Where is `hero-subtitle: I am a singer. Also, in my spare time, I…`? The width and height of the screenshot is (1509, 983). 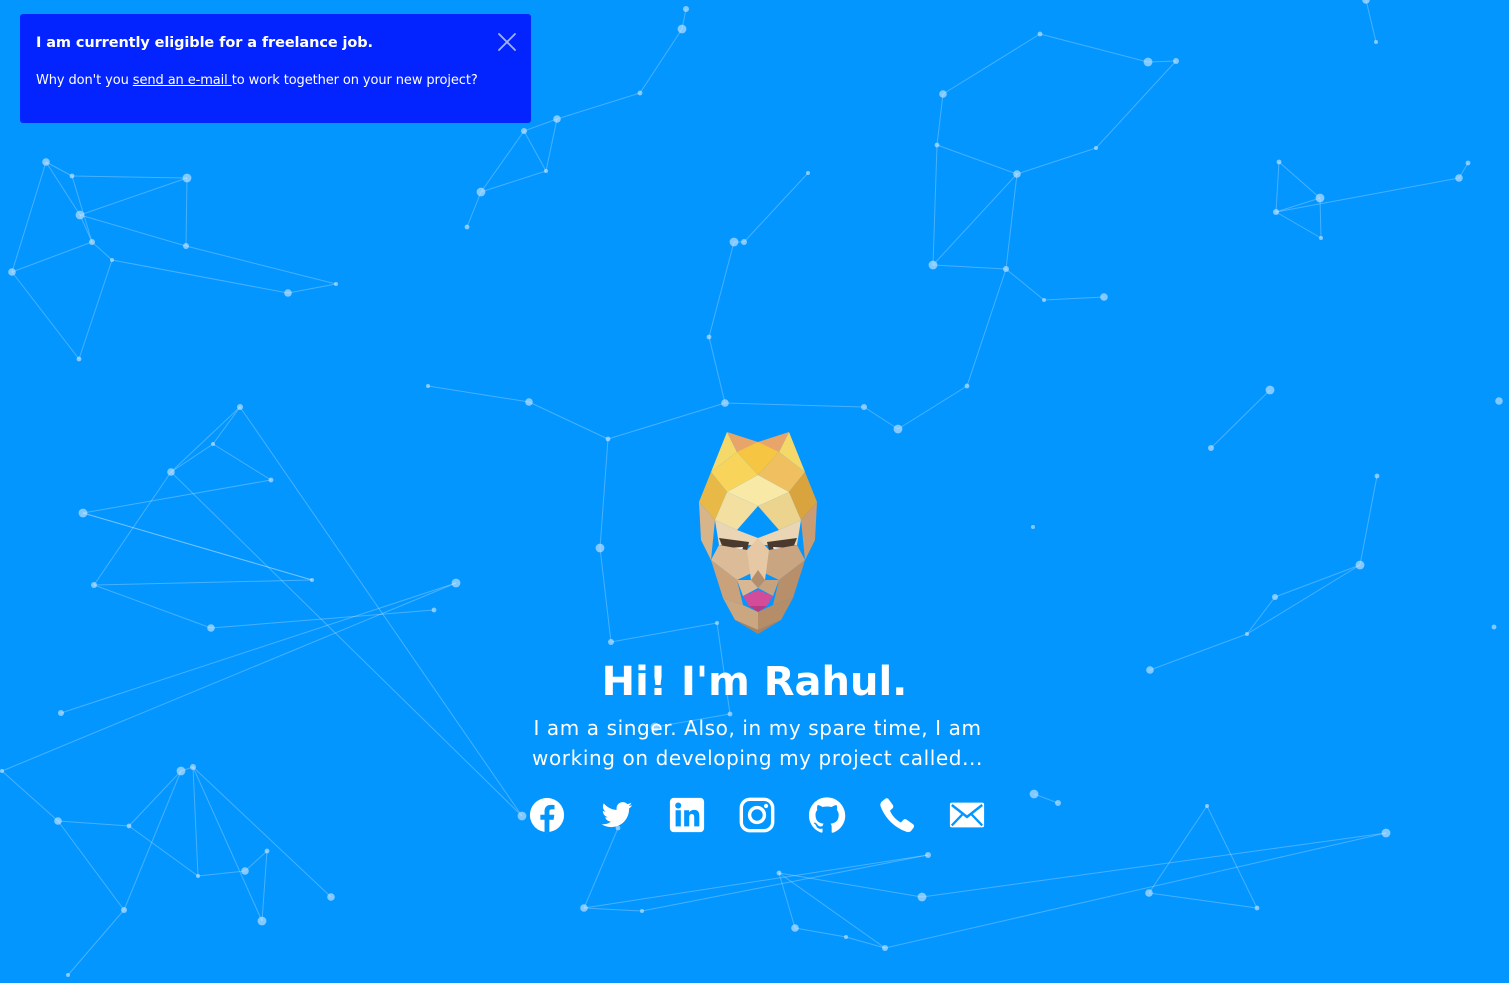 hero-subtitle: I am a singer. Also, in my spare time, I… is located at coordinates (757, 743).